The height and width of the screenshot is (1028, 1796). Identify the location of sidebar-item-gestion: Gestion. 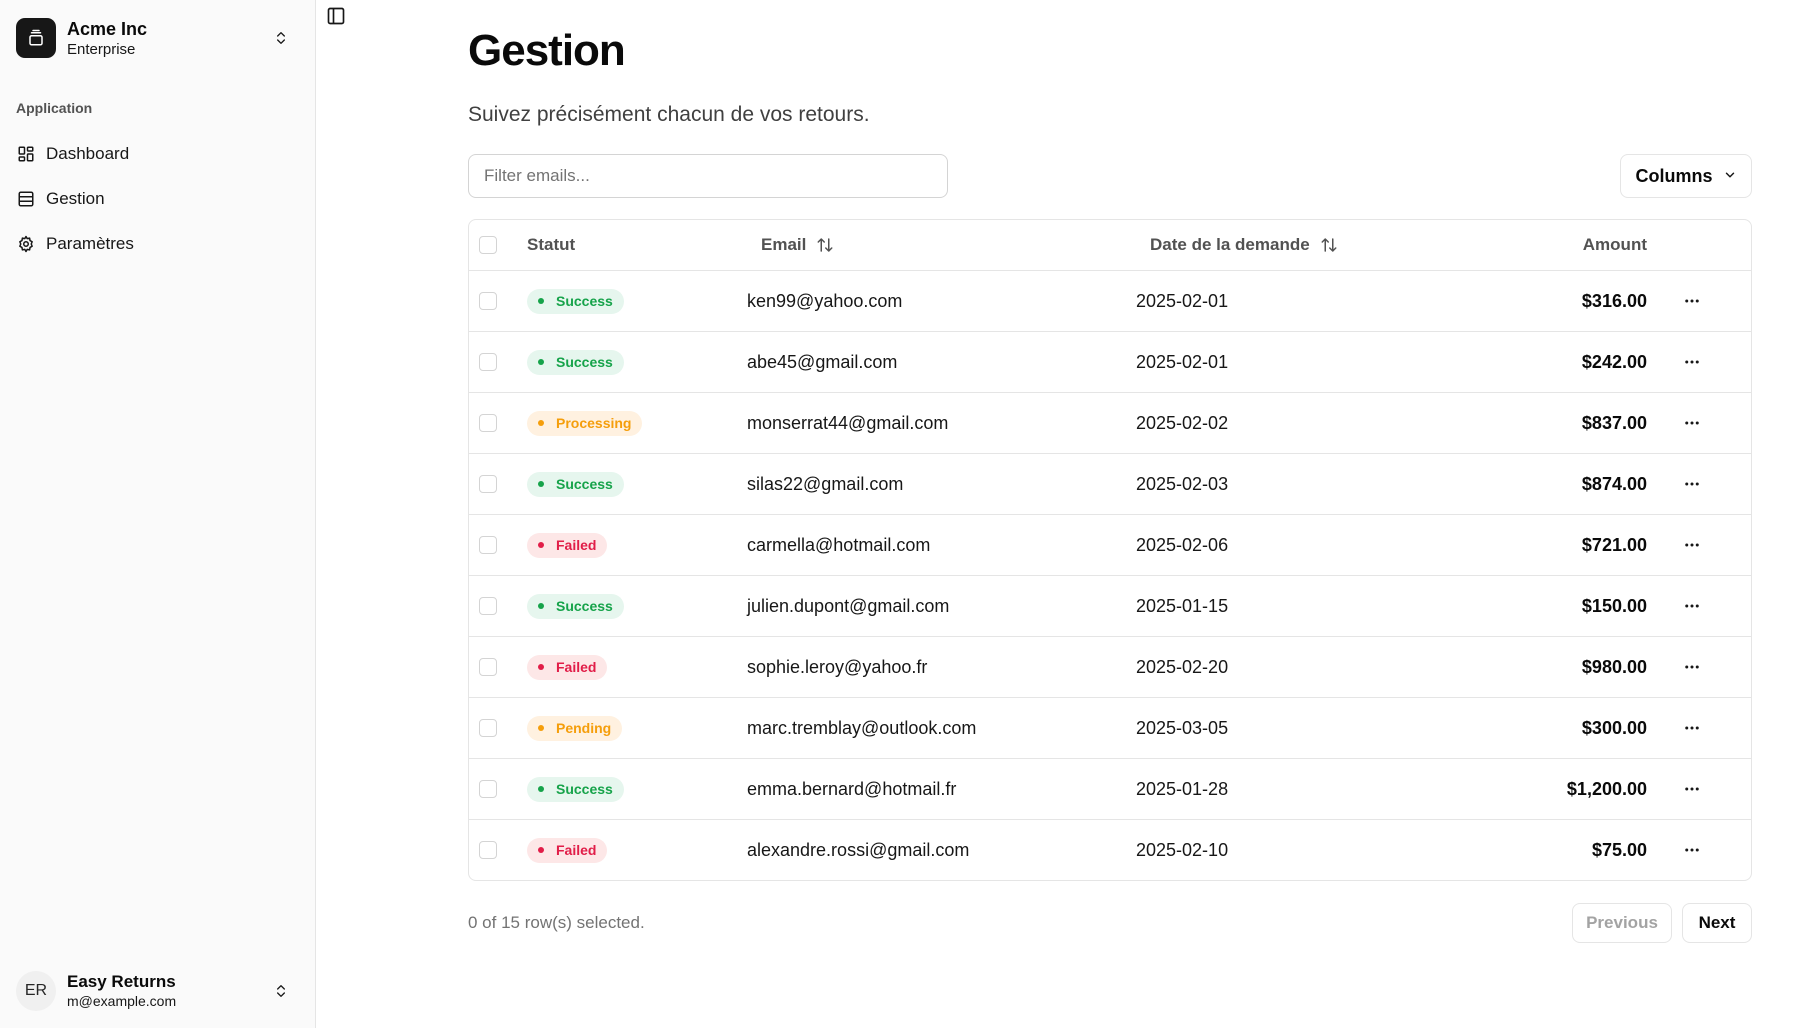
(157, 198).